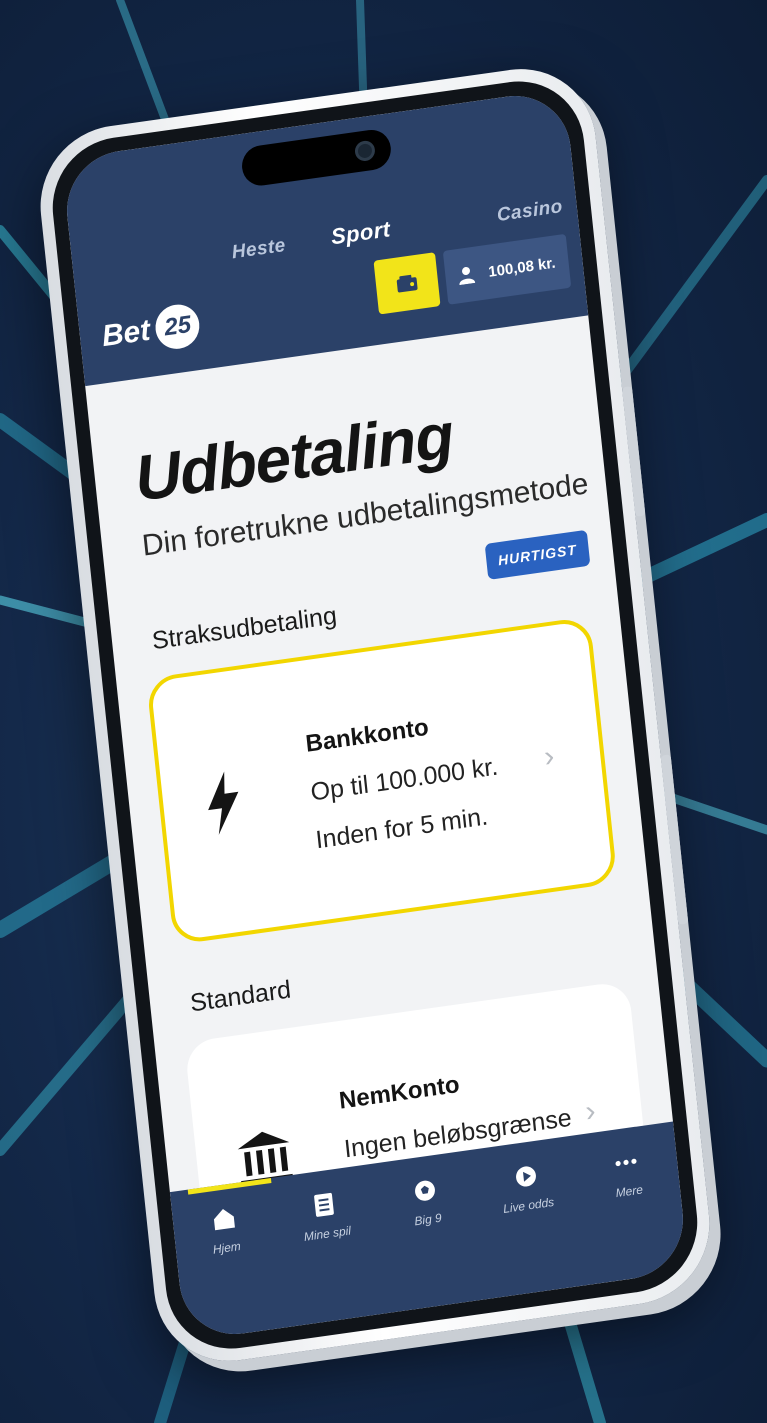 The image size is (767, 1423). Describe the element at coordinates (467, 276) in the screenshot. I see `user-icon` at that location.